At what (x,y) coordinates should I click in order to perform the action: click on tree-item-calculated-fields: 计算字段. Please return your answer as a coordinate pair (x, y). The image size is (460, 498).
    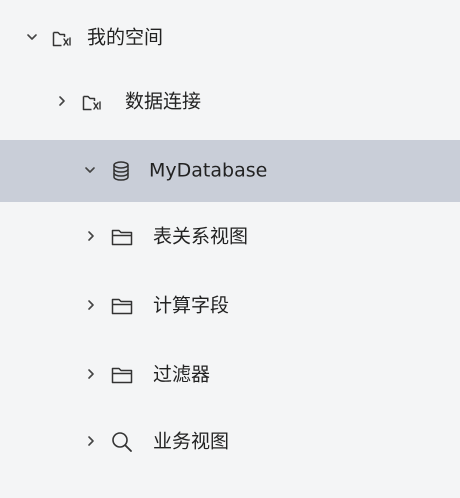
    Looking at the image, I should click on (230, 306).